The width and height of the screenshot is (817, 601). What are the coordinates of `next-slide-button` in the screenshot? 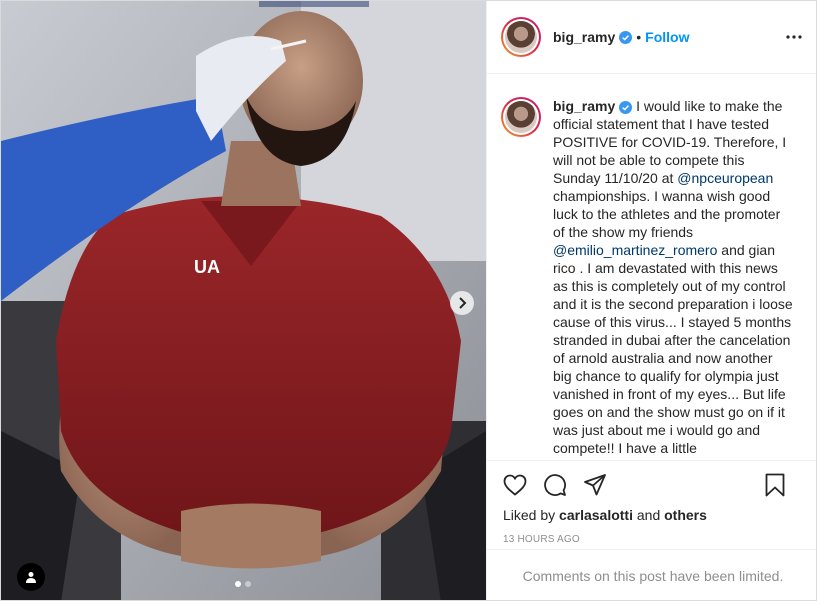 It's located at (462, 303).